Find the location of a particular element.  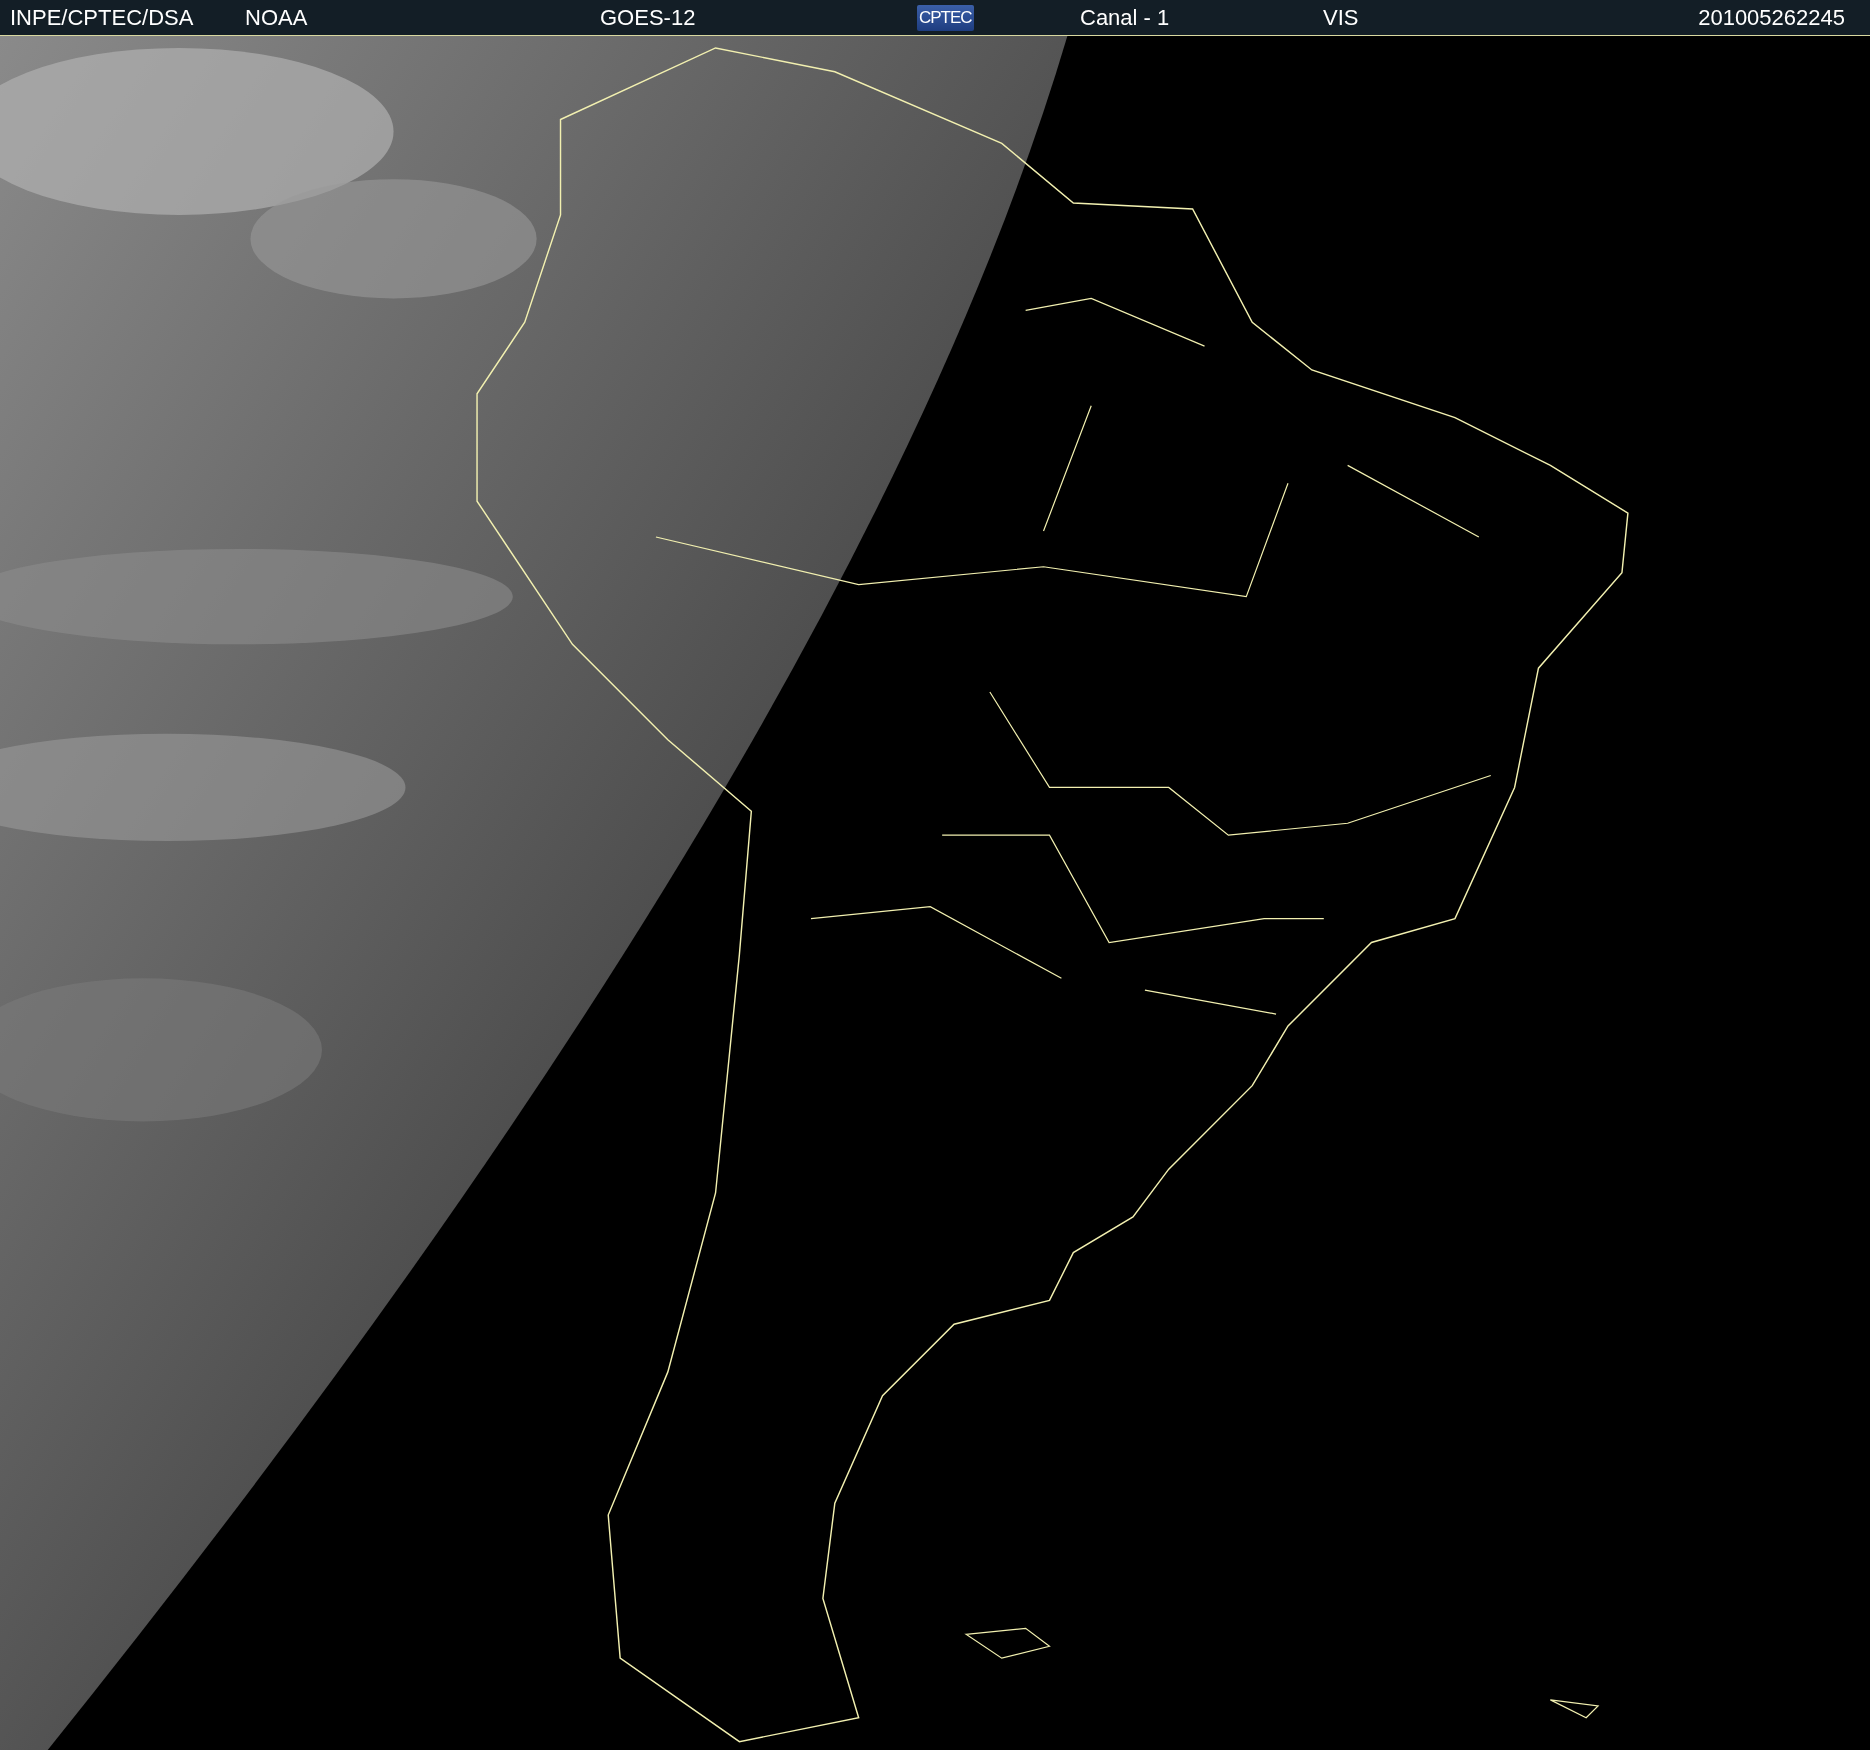

logo: CPTEC is located at coordinates (945, 17).